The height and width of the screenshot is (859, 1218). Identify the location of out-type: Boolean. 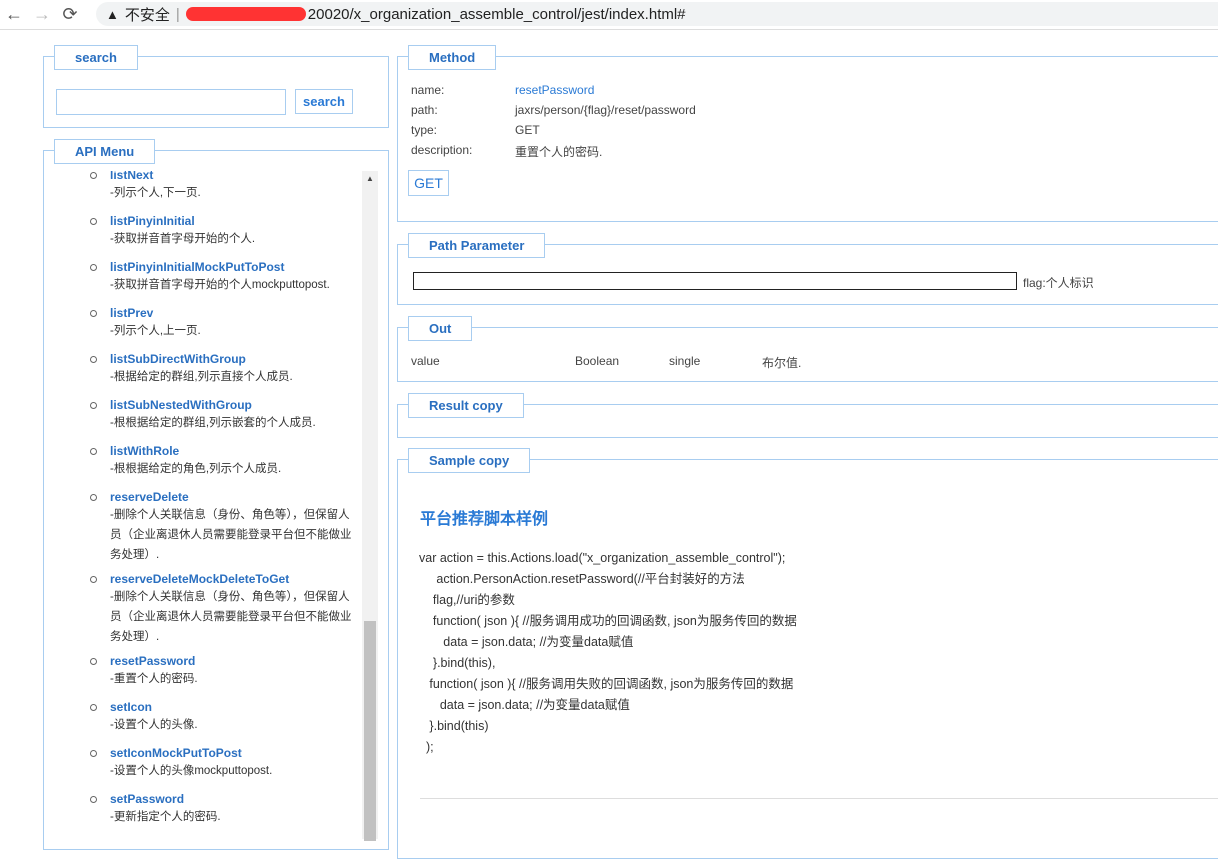
(597, 361).